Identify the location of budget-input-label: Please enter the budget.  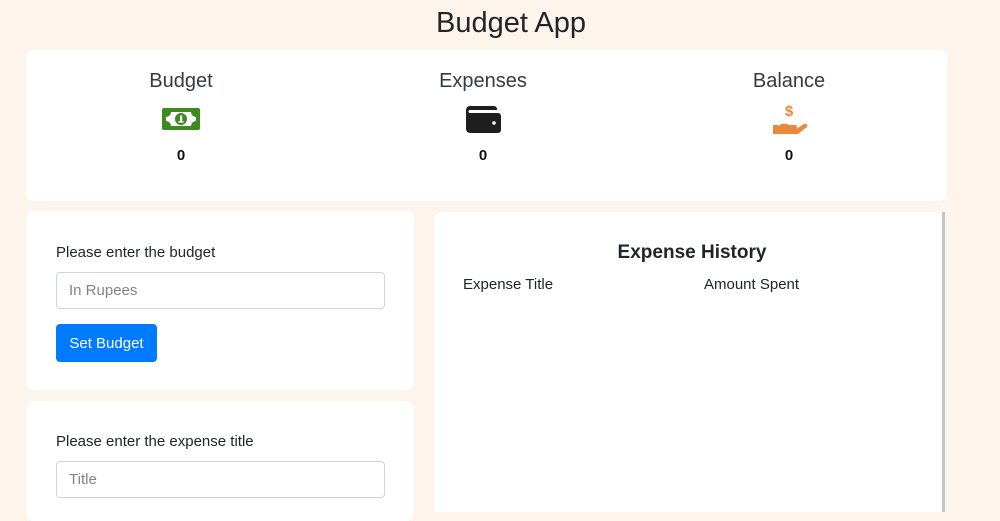
(136, 252).